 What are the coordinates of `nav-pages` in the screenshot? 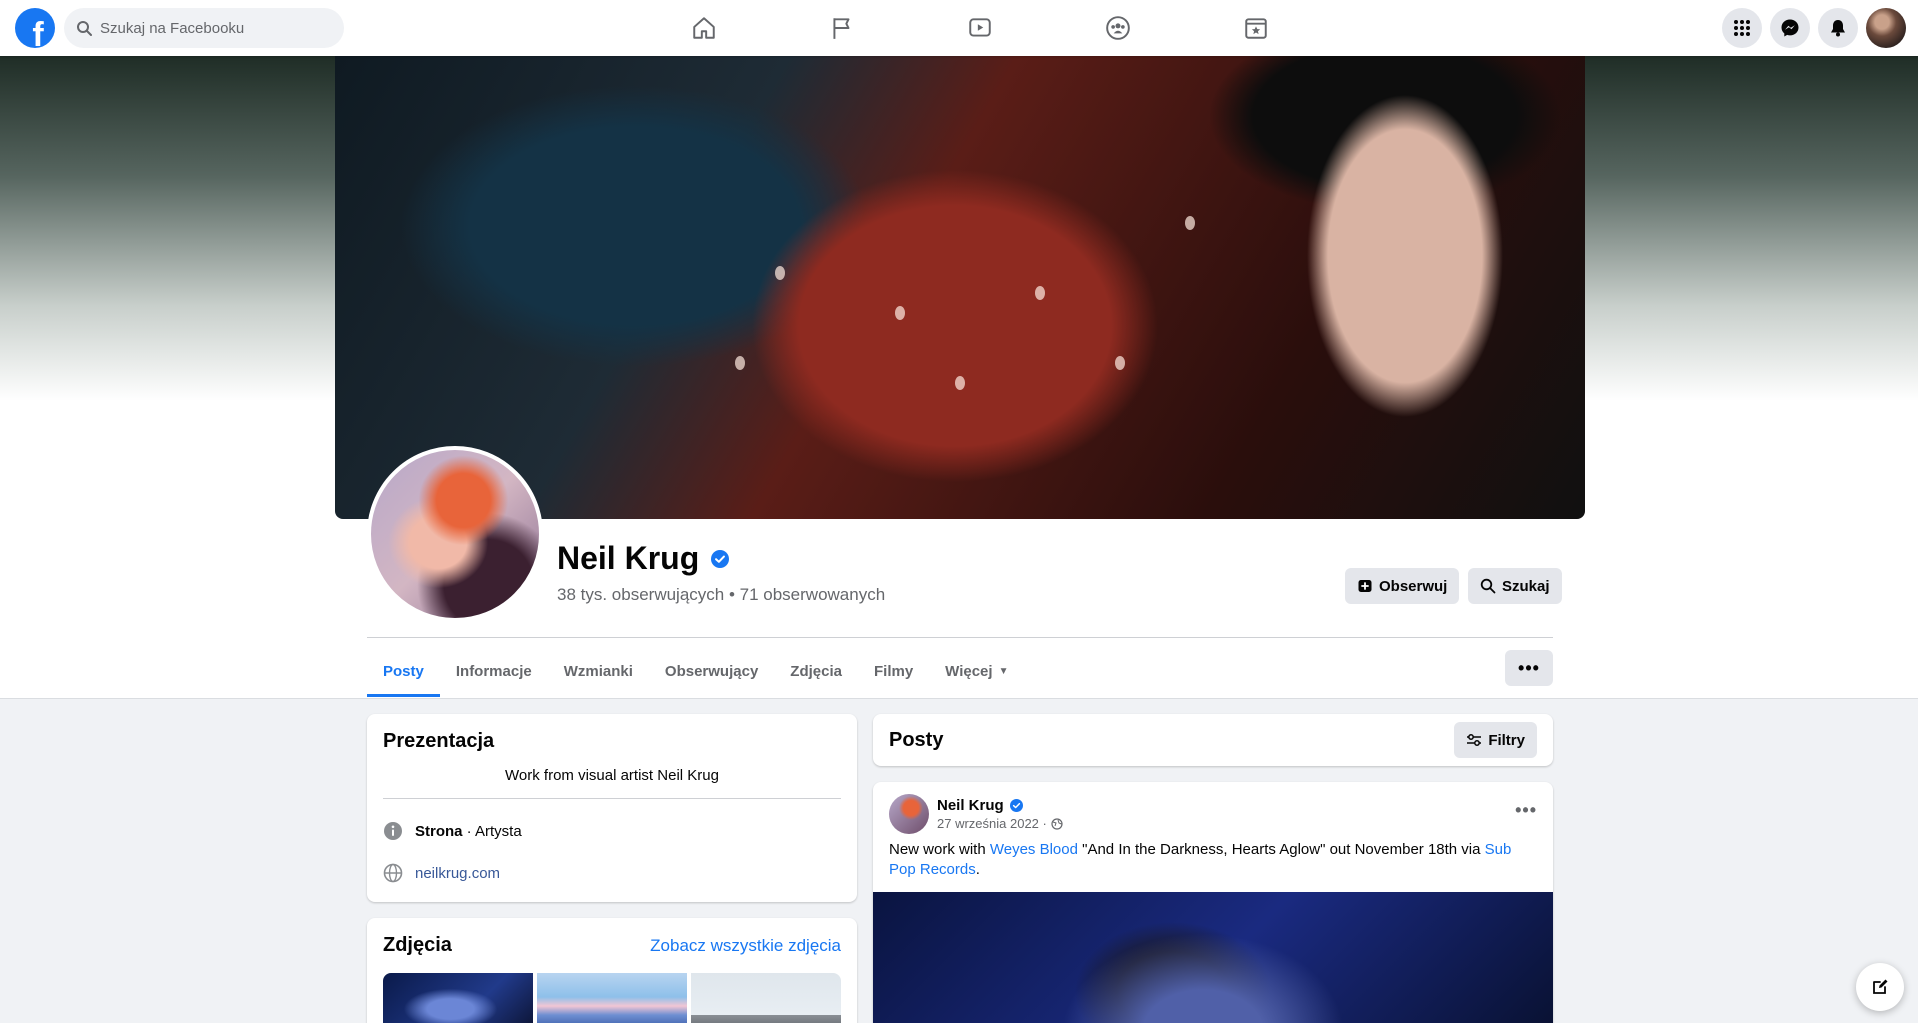 It's located at (842, 28).